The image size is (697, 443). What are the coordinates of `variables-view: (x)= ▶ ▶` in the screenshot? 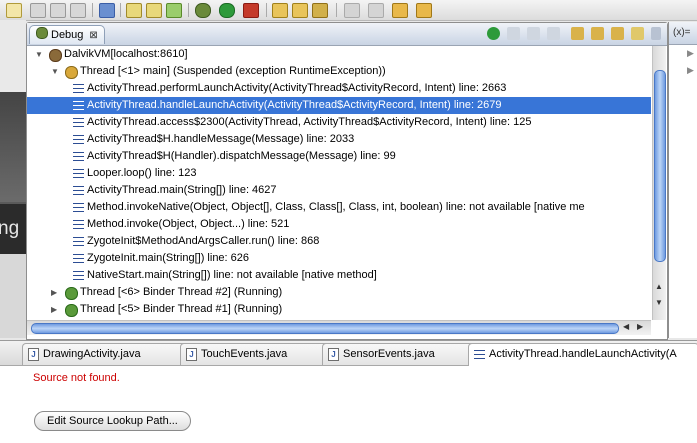 It's located at (682, 180).